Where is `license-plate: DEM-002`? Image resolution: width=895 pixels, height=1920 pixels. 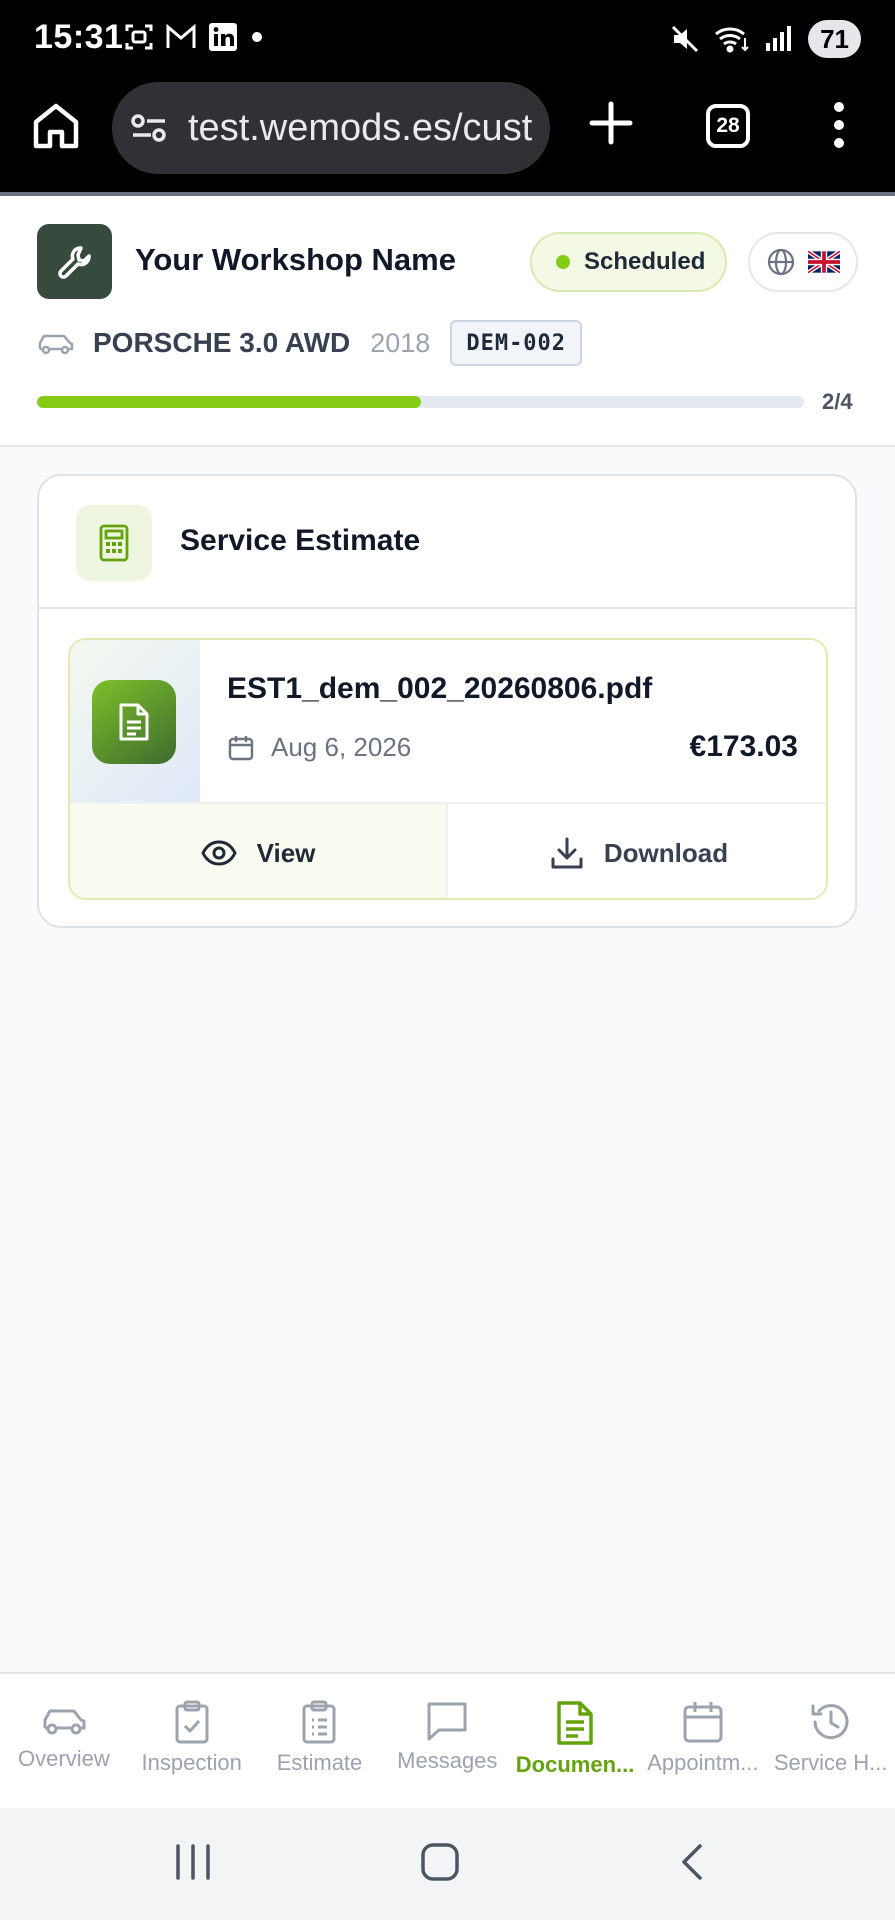
license-plate: DEM-002 is located at coordinates (516, 343).